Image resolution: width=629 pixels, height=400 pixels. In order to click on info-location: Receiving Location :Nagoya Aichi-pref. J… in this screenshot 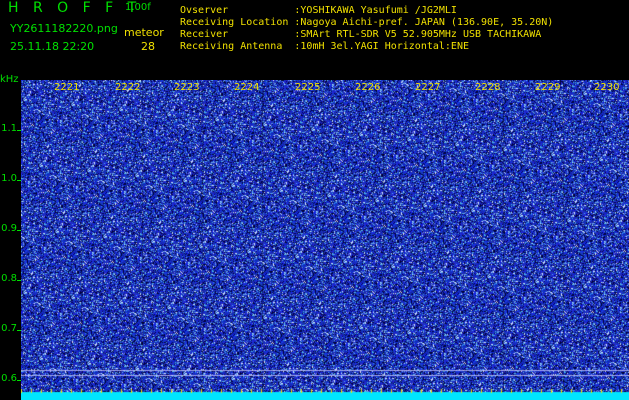, I will do `click(367, 22)`.